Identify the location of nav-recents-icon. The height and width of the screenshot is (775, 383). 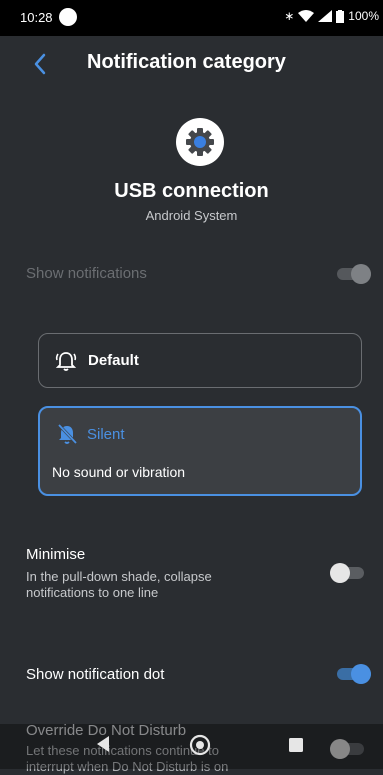
(296, 745).